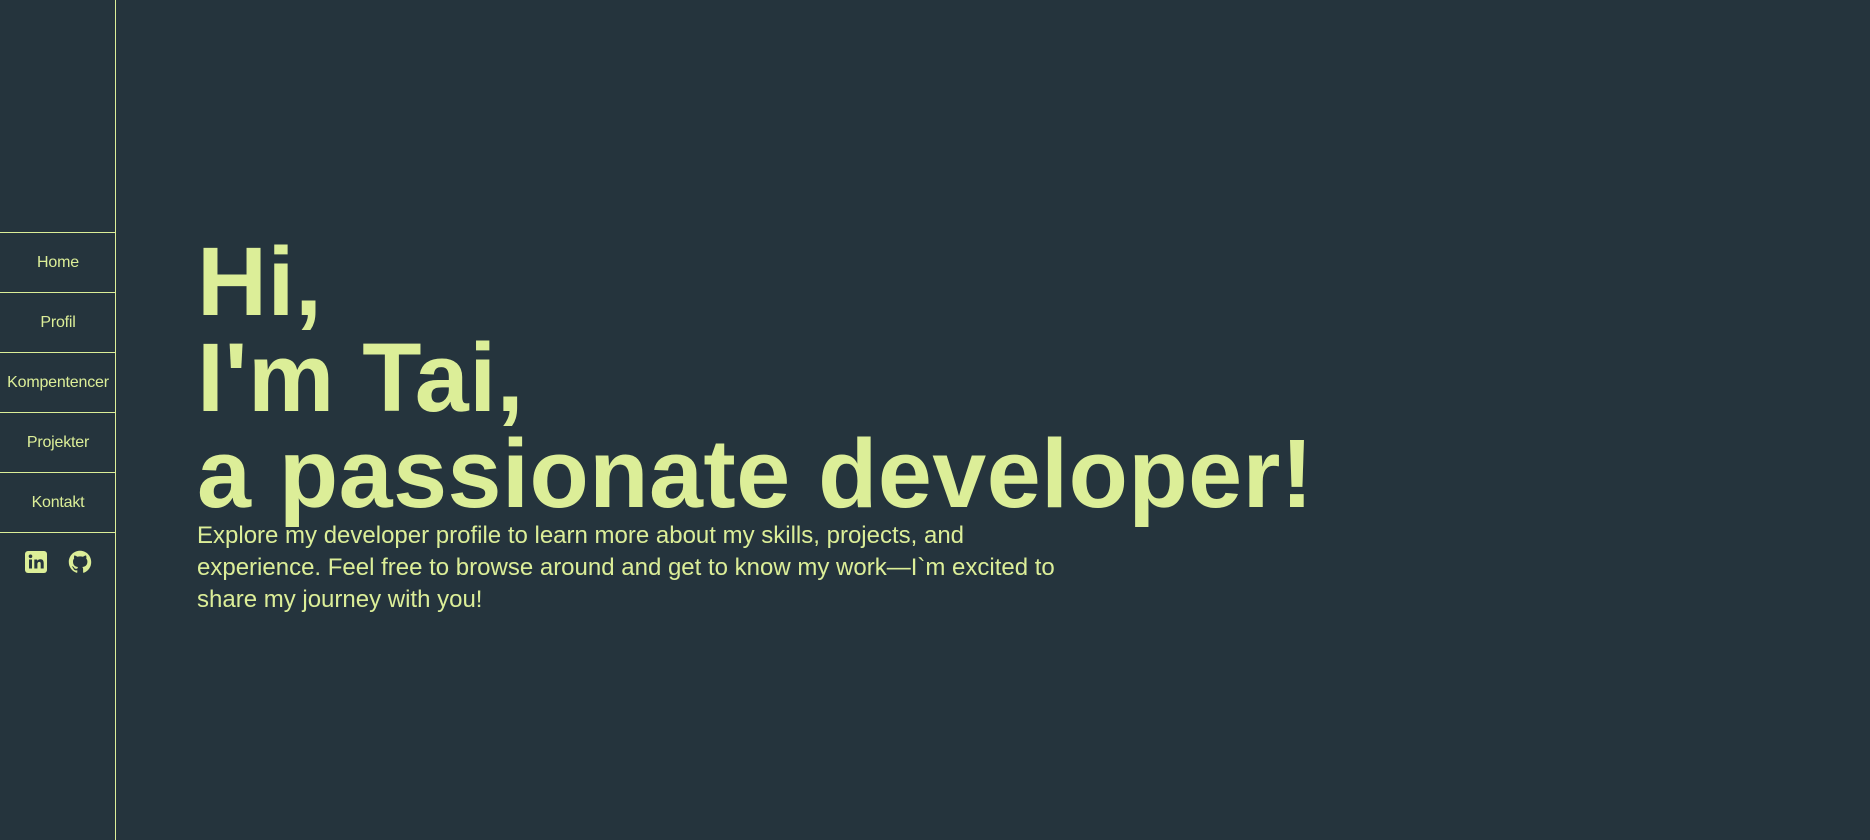 This screenshot has width=1870, height=840. I want to click on sidebar-item-home: Home, so click(58, 262).